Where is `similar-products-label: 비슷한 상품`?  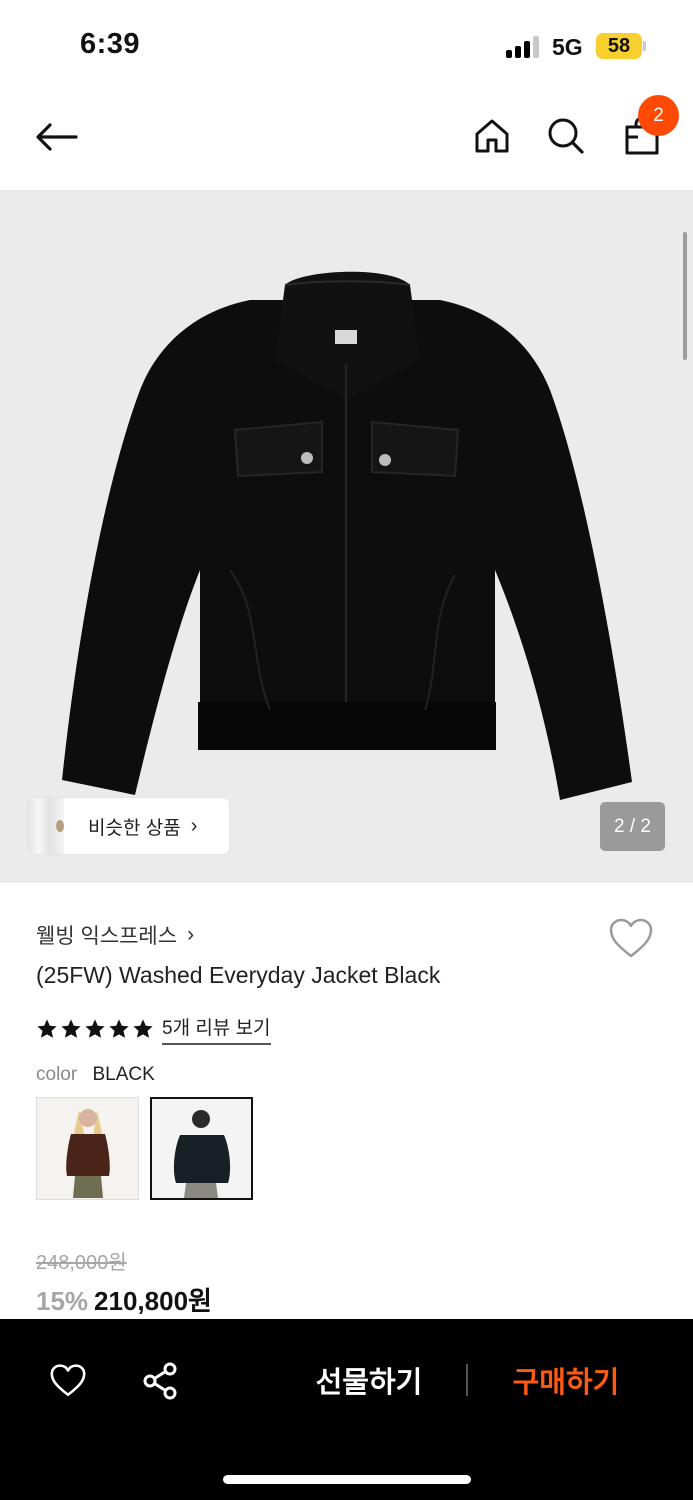
similar-products-label: 비슷한 상품 is located at coordinates (134, 828).